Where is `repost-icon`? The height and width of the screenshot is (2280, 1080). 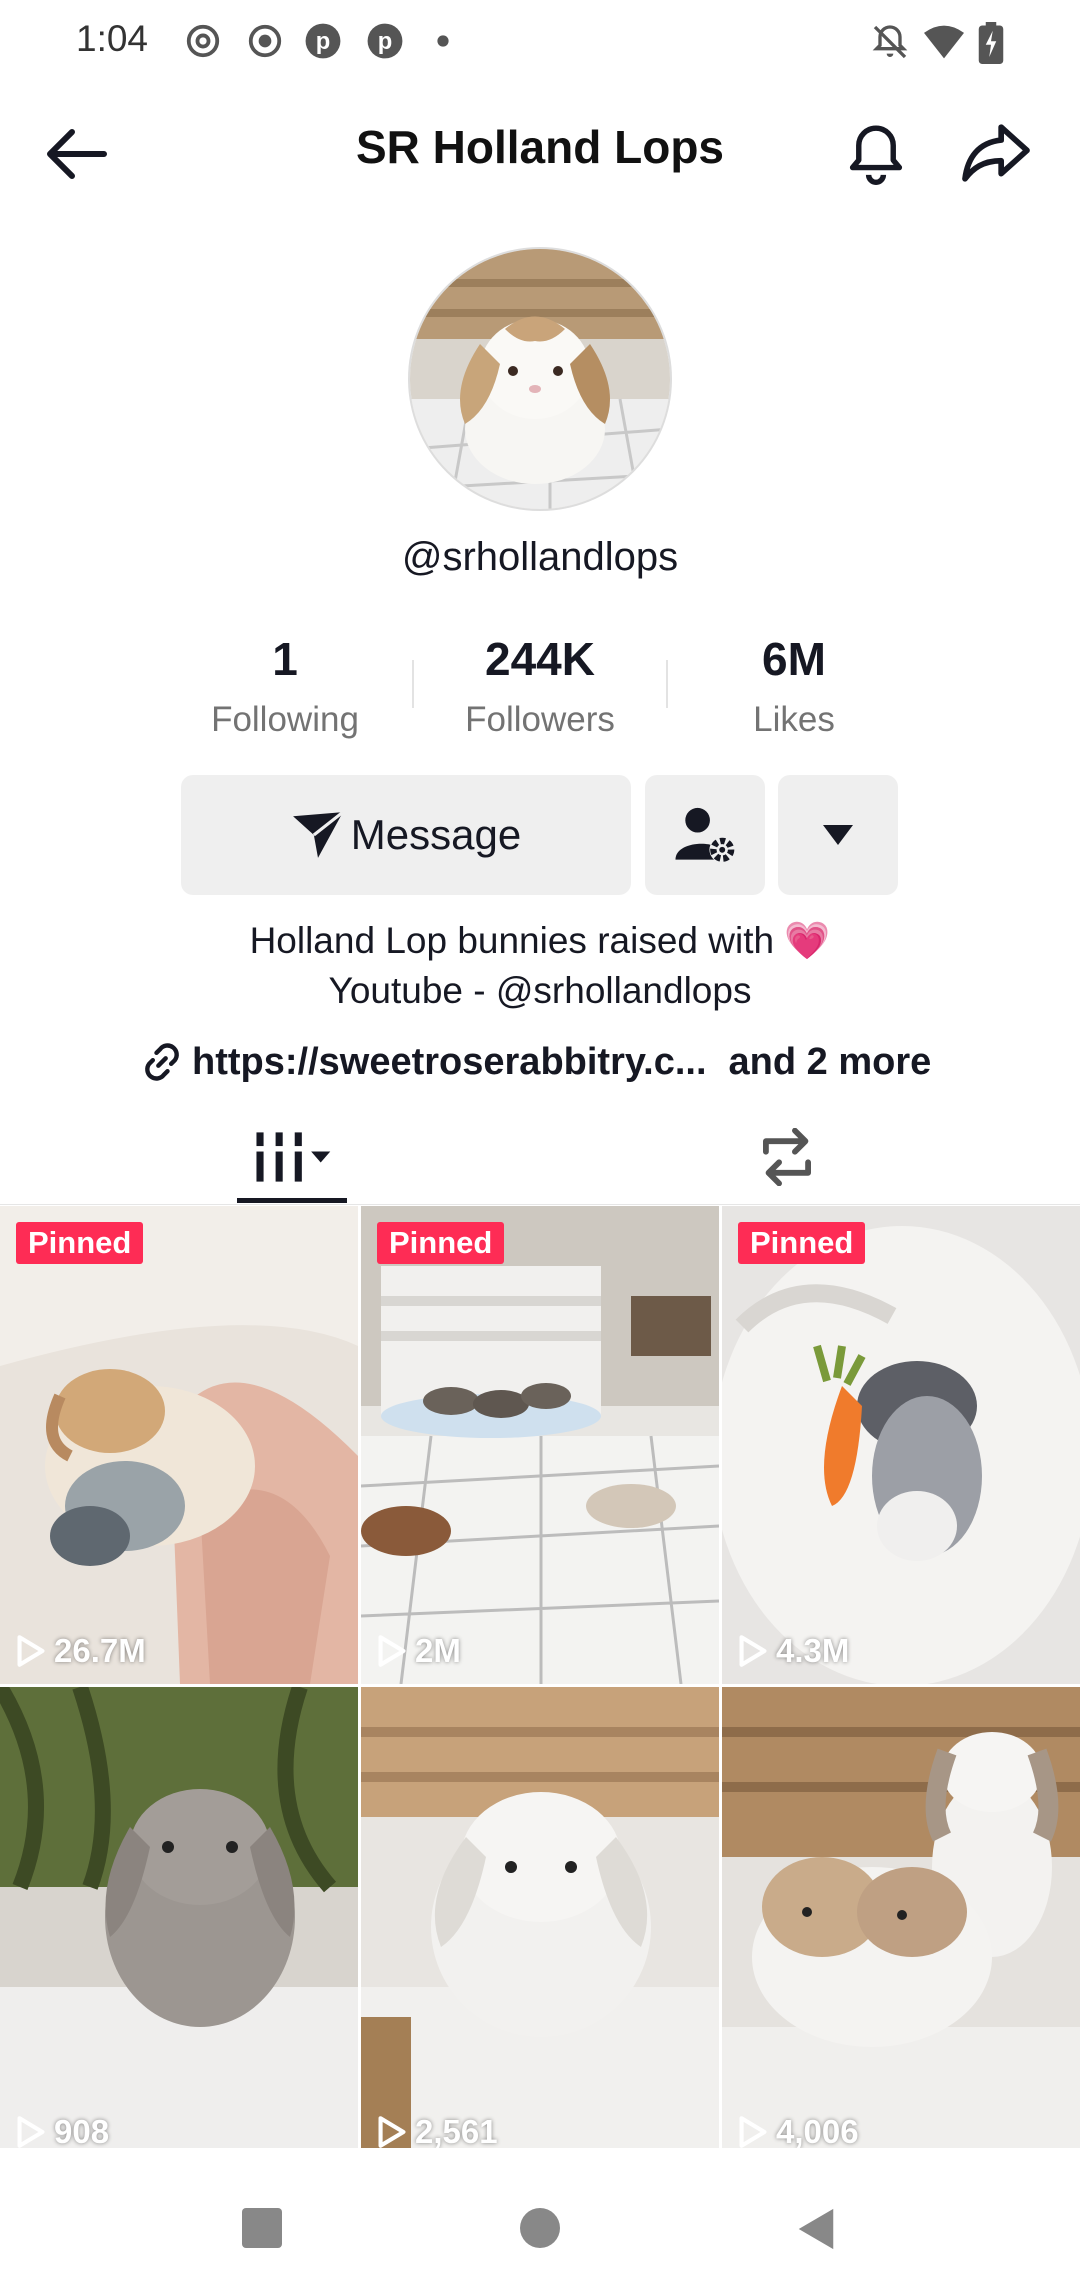 repost-icon is located at coordinates (787, 1157).